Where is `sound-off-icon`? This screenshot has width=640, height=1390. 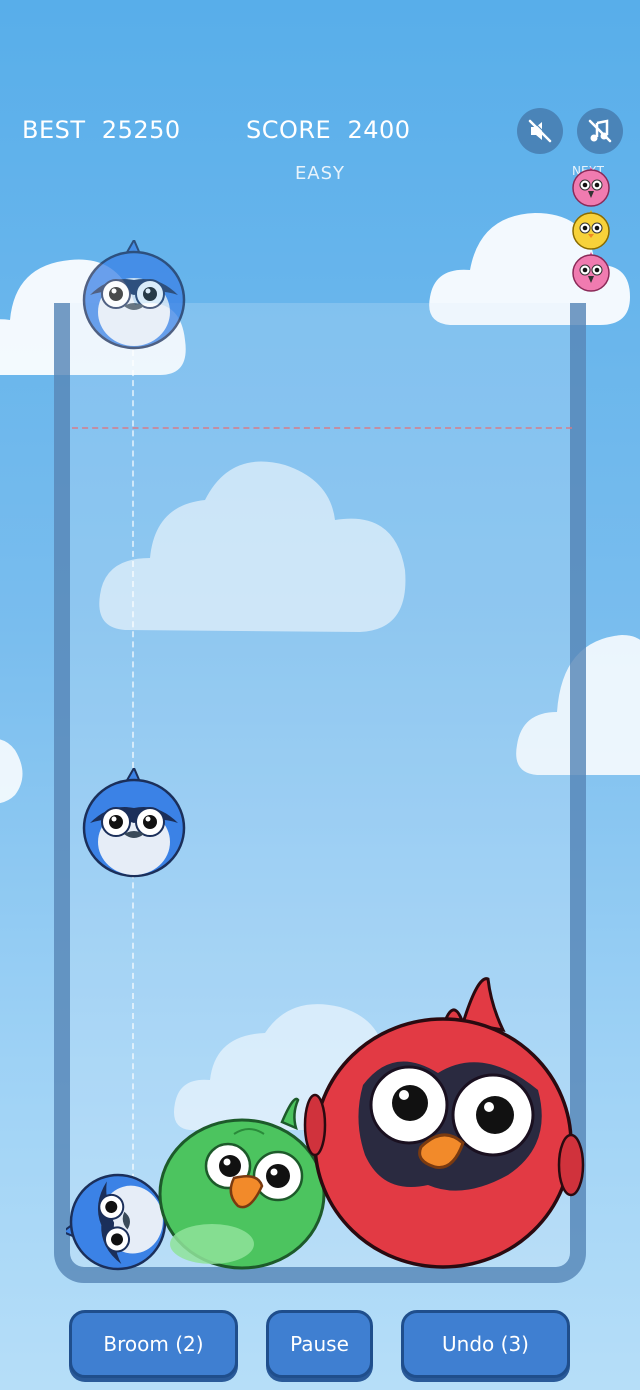
sound-off-icon is located at coordinates (540, 131).